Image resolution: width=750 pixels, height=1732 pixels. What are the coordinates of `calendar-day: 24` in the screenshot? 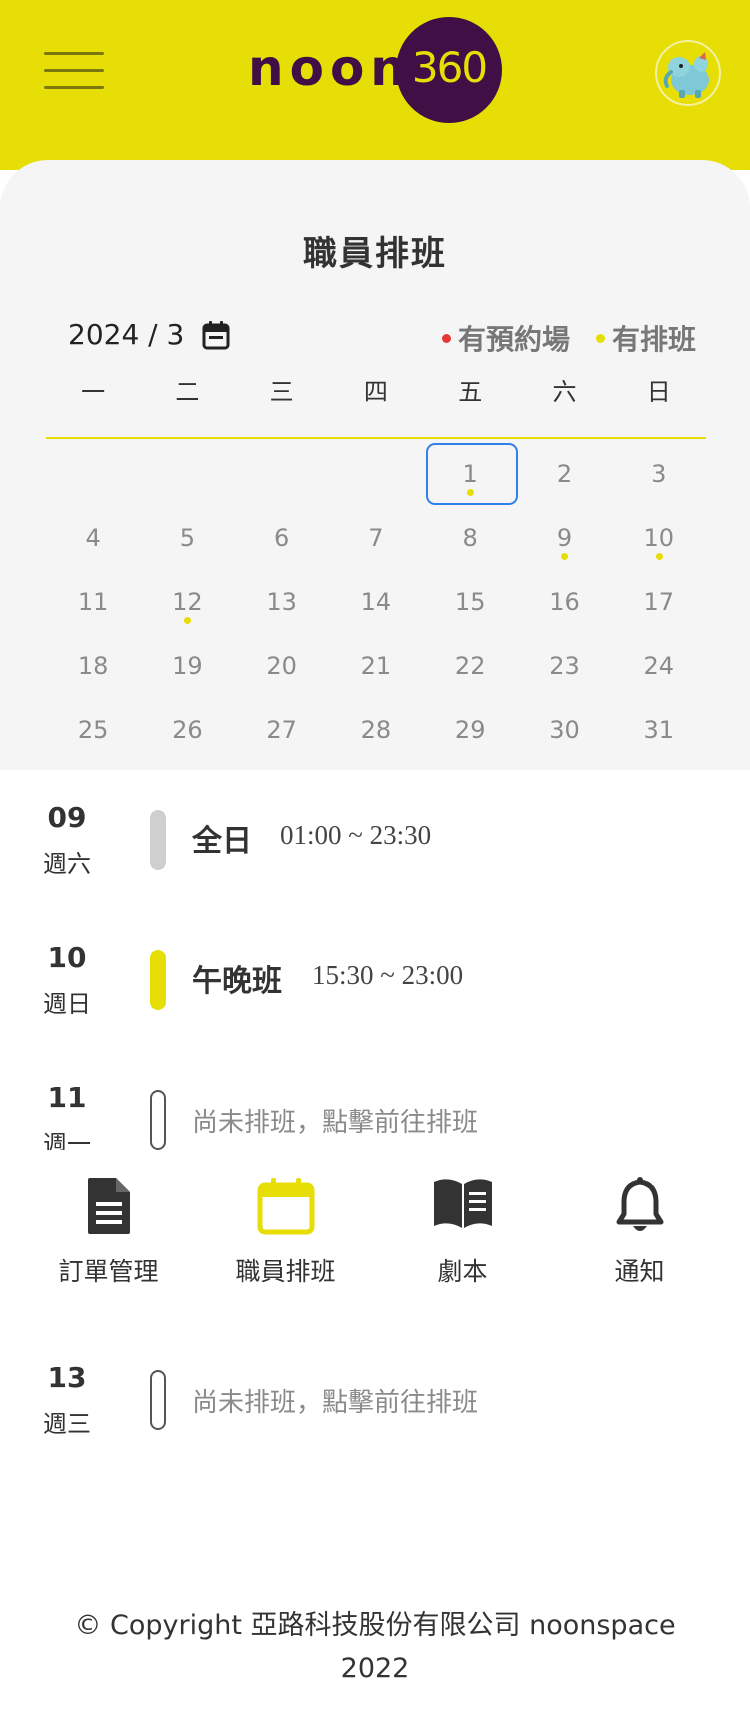 It's located at (659, 667).